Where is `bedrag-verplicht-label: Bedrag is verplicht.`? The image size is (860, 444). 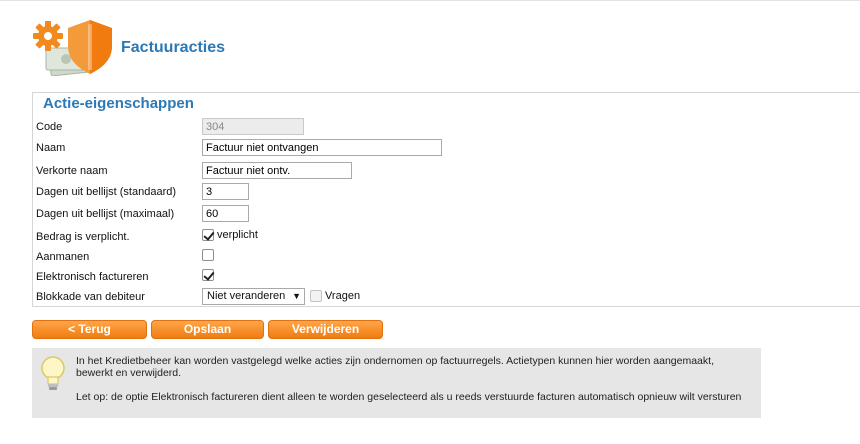 bedrag-verplicht-label: Bedrag is verplicht. is located at coordinates (83, 237).